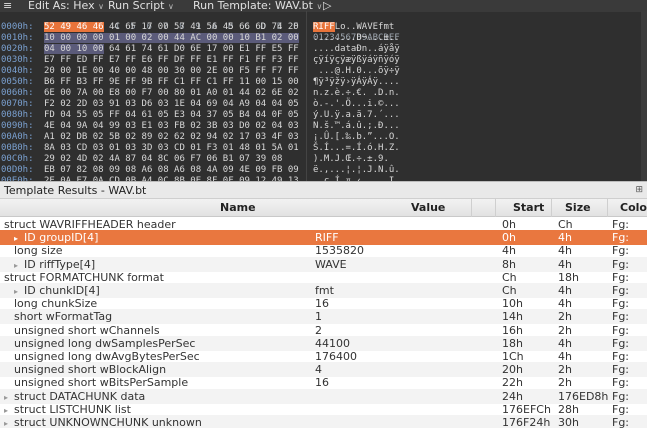  Describe the element at coordinates (75, 190) in the screenshot. I see `panel-title: Template Results - WAV.bt` at that location.